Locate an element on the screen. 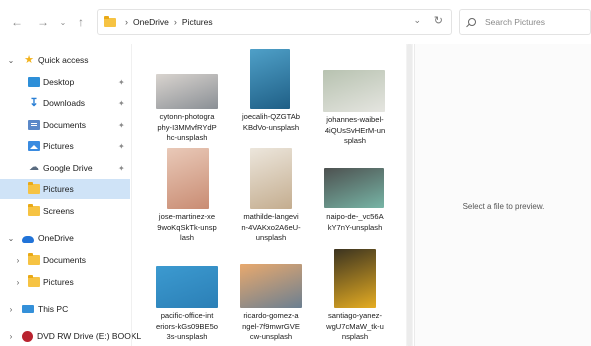  file-name: johannes-waibel- 4iQUsSvHErM-un splash is located at coordinates (355, 130).